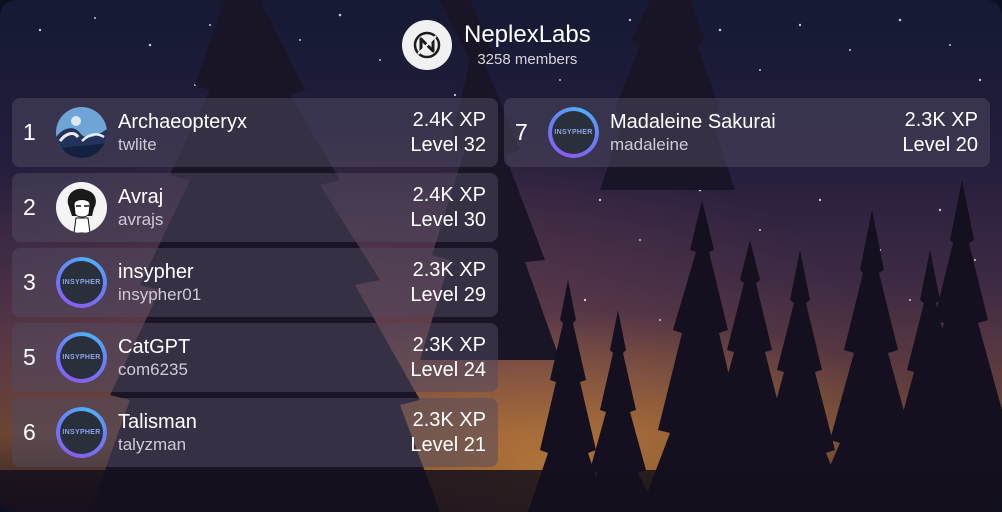 The image size is (1002, 512). Describe the element at coordinates (156, 272) in the screenshot. I see `display-name: insypher` at that location.